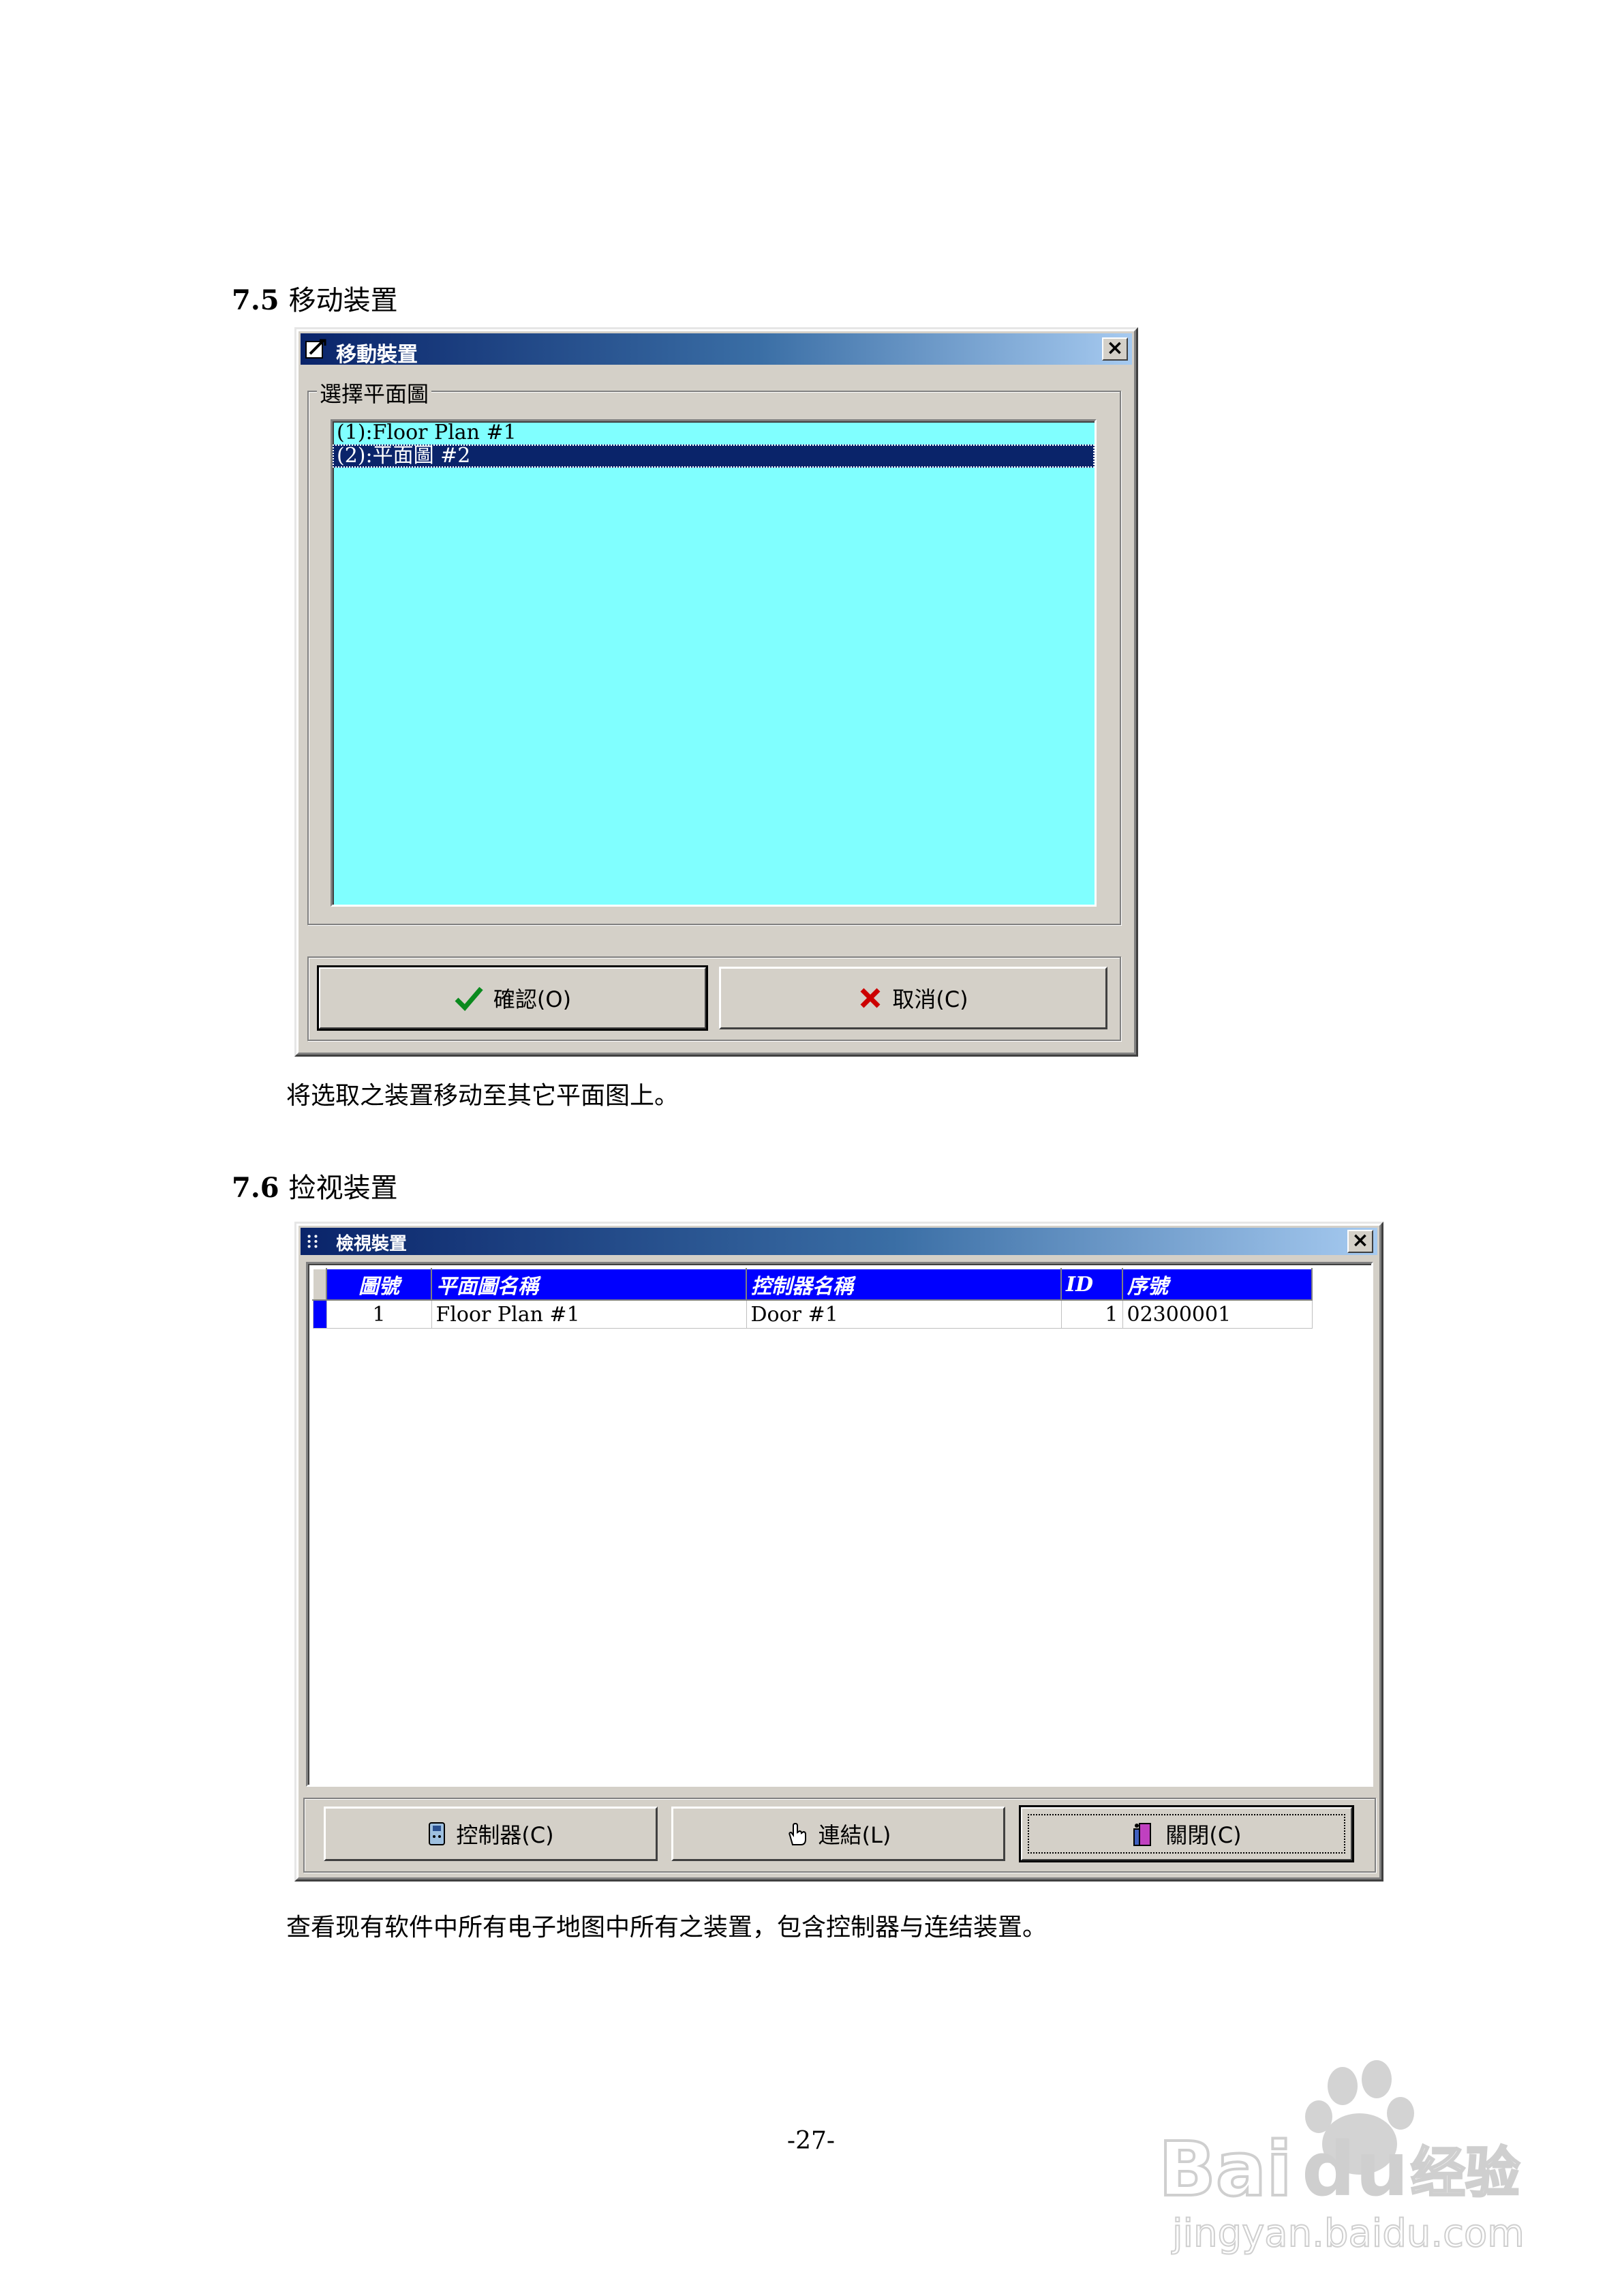 The width and height of the screenshot is (1622, 2296). I want to click on table-row: 1 Floor Plan #1 Door #1 1 02300001, so click(812, 1314).